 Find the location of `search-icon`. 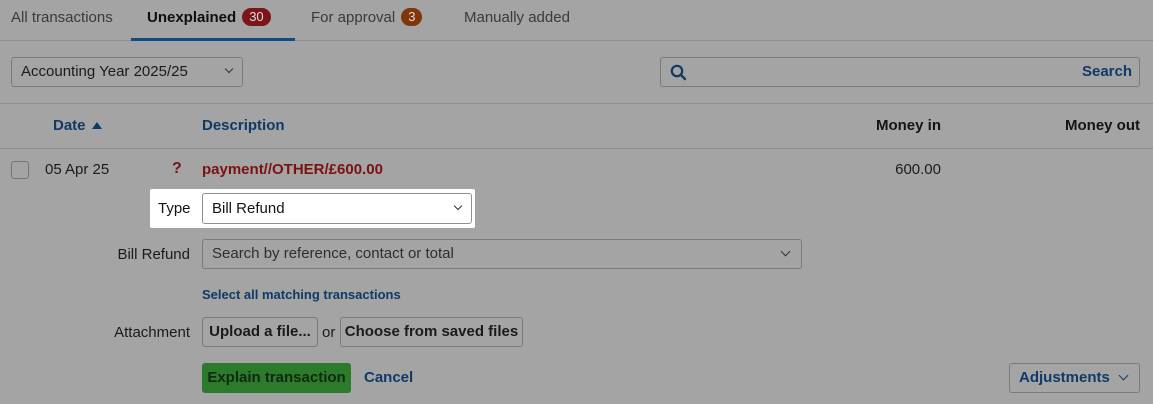

search-icon is located at coordinates (678, 72).